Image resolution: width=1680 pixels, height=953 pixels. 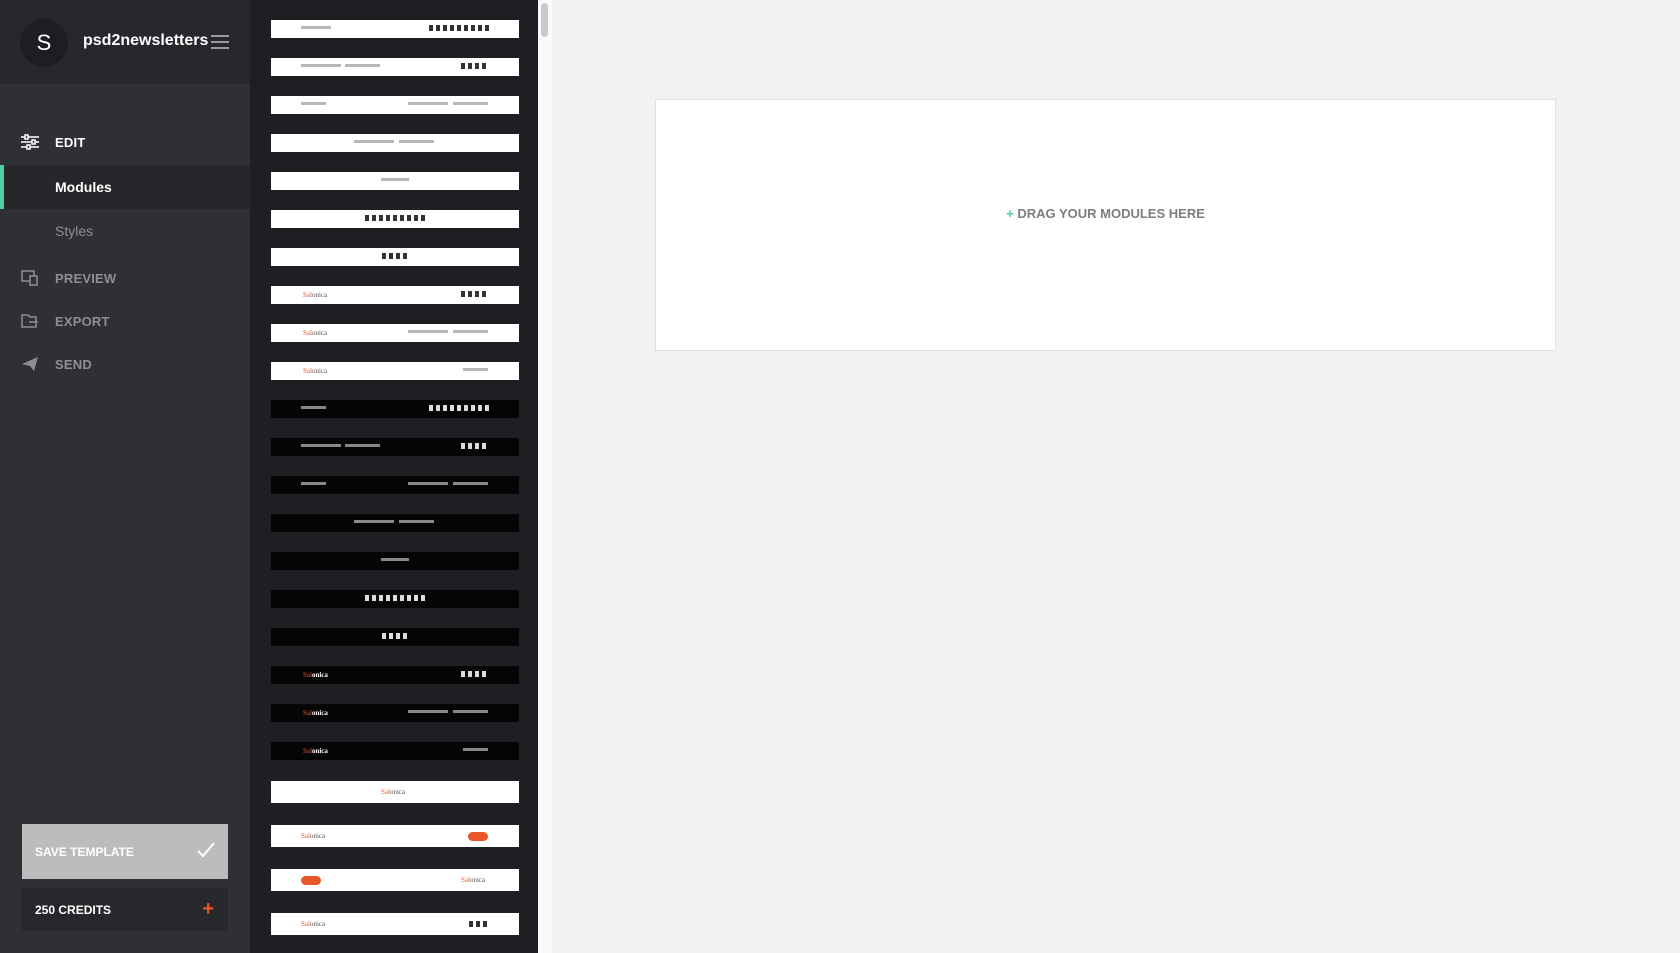 I want to click on nav-send: SEND, so click(x=125, y=364).